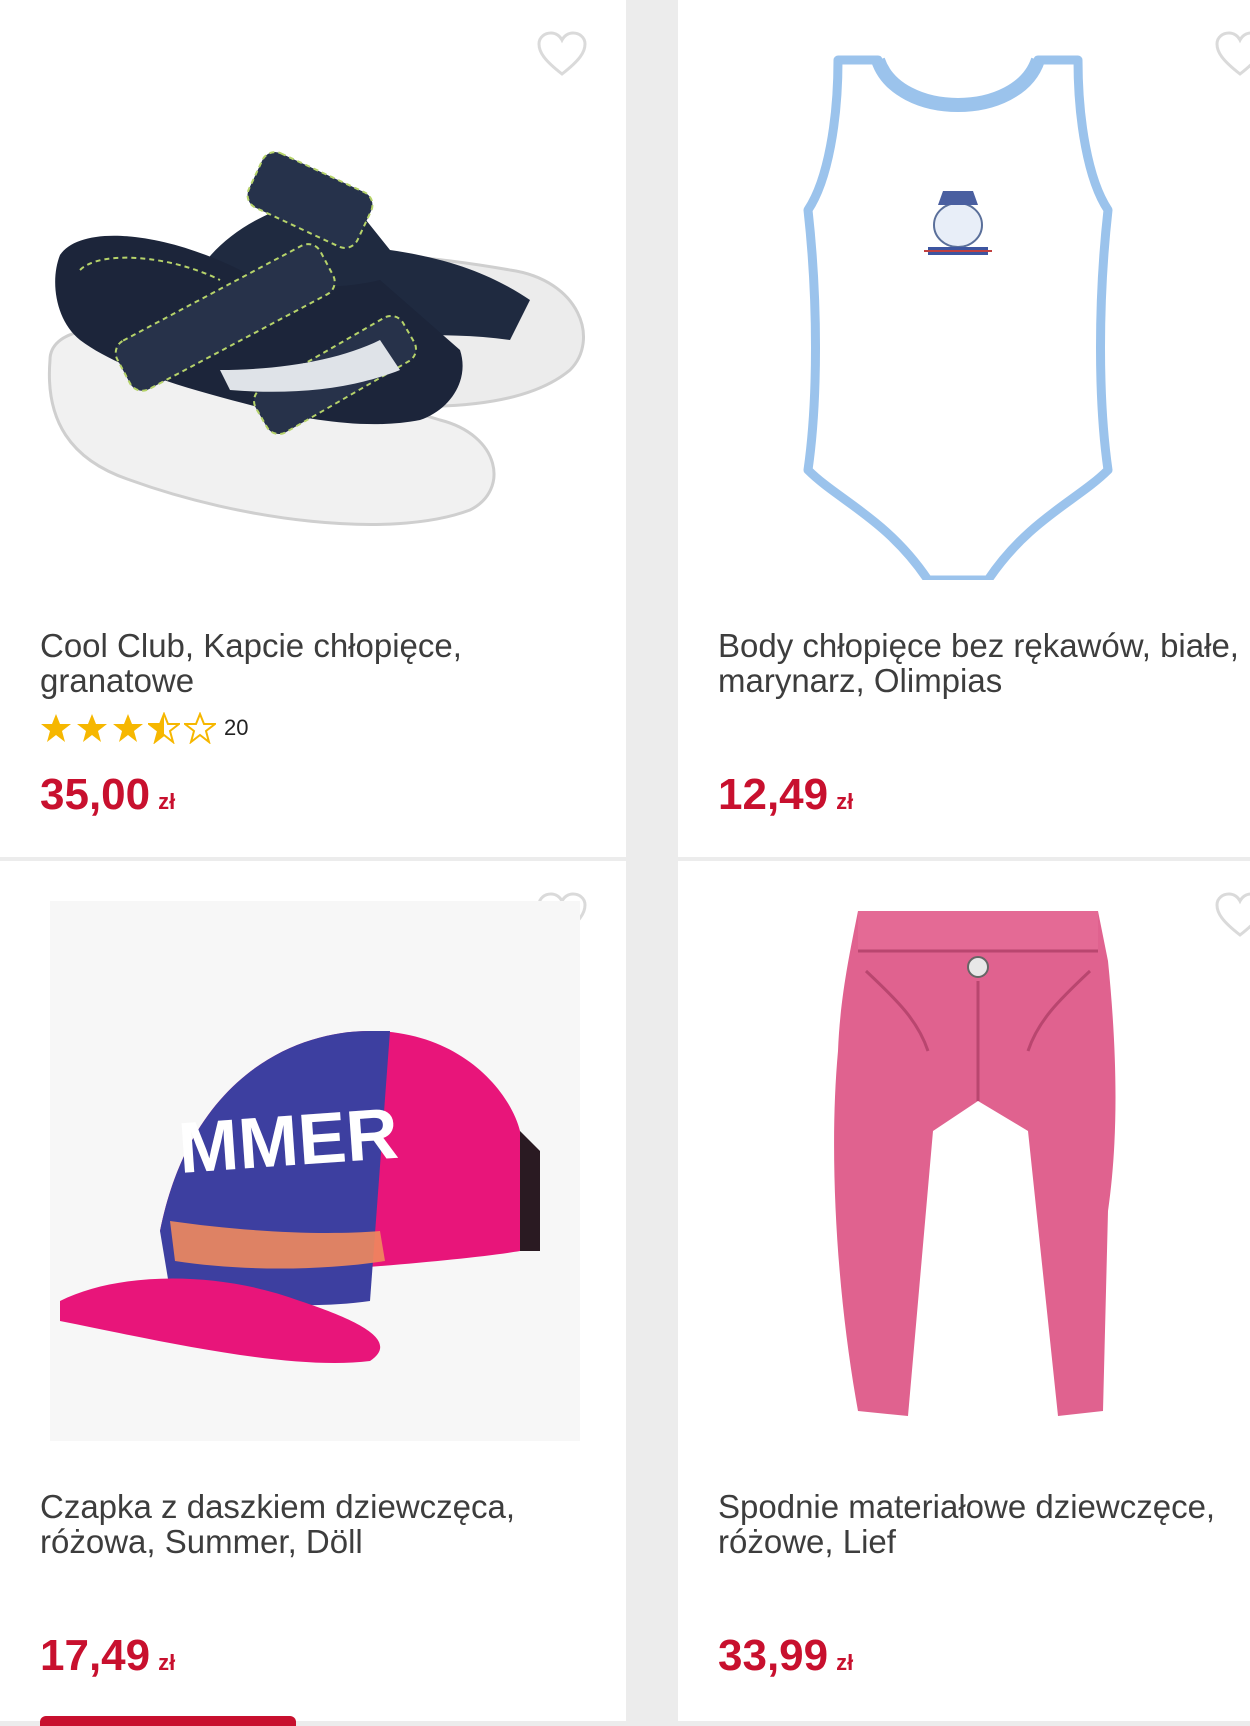  I want to click on rating: 20, so click(144, 728).